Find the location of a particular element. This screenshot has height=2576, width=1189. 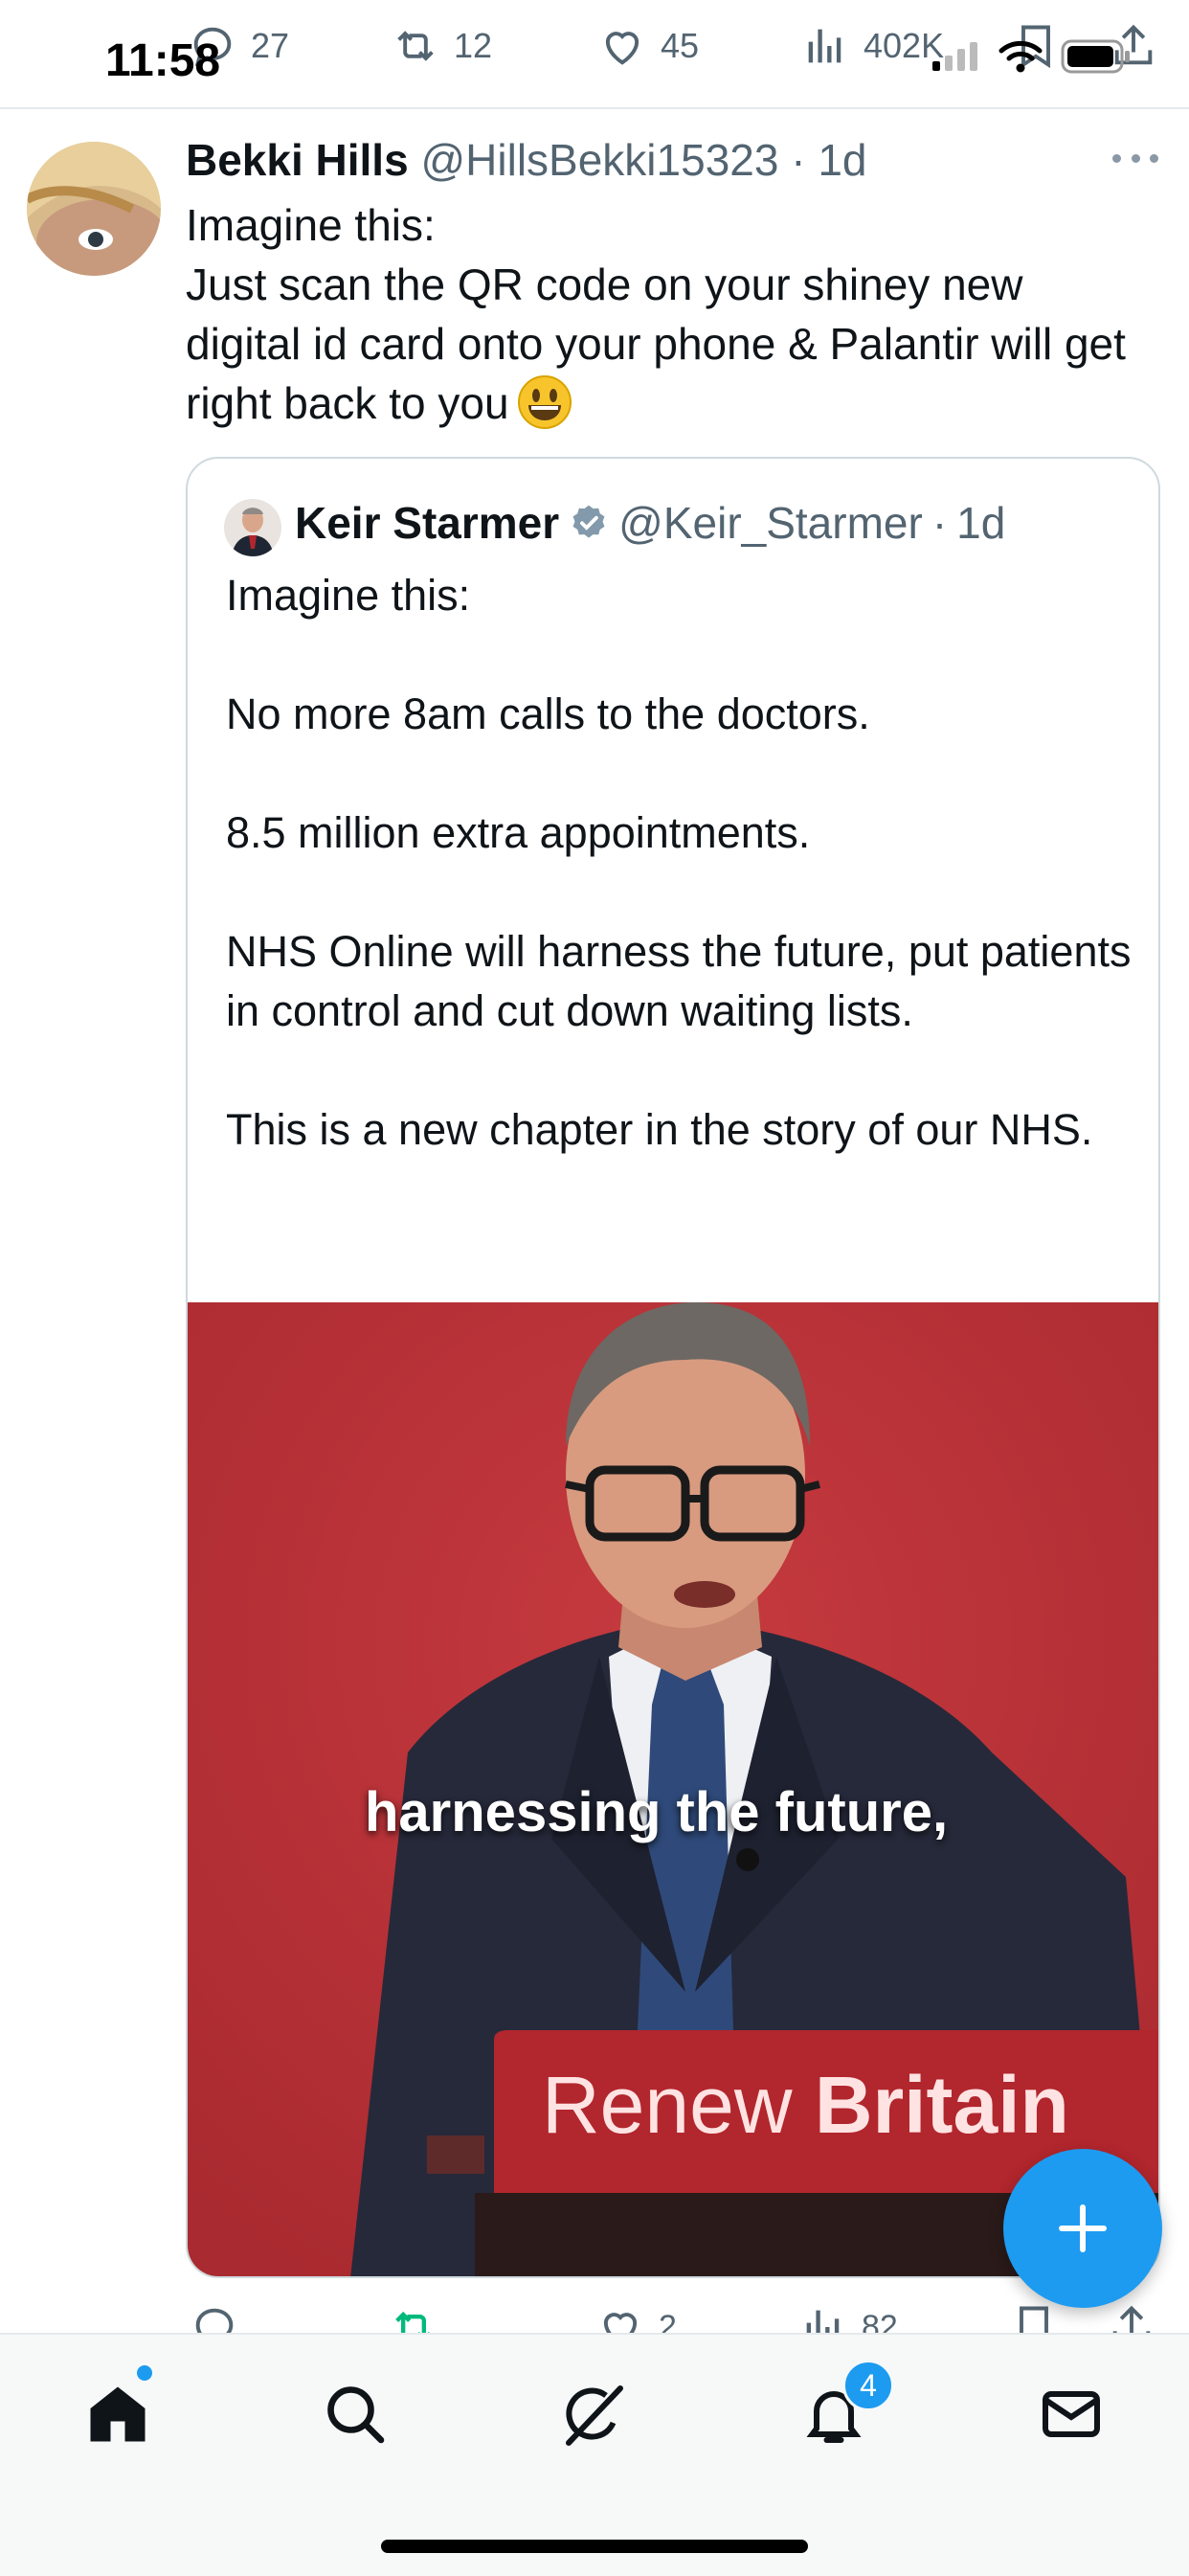

nav-search is located at coordinates (355, 2414).